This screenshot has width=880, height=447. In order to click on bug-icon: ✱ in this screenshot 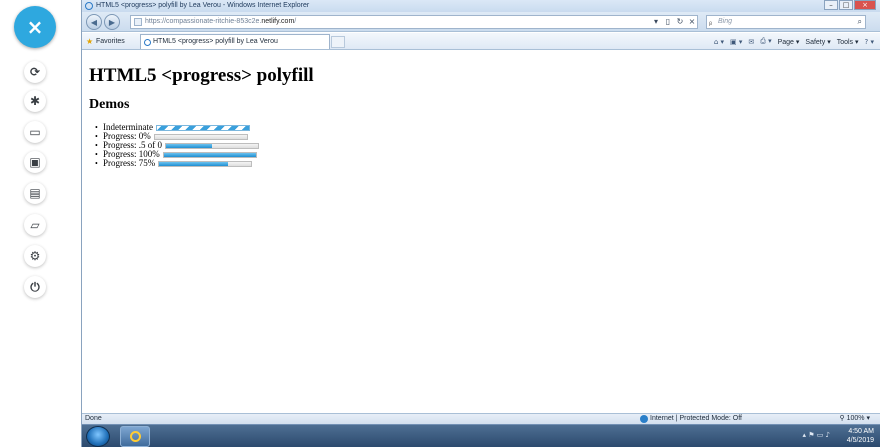, I will do `click(35, 101)`.